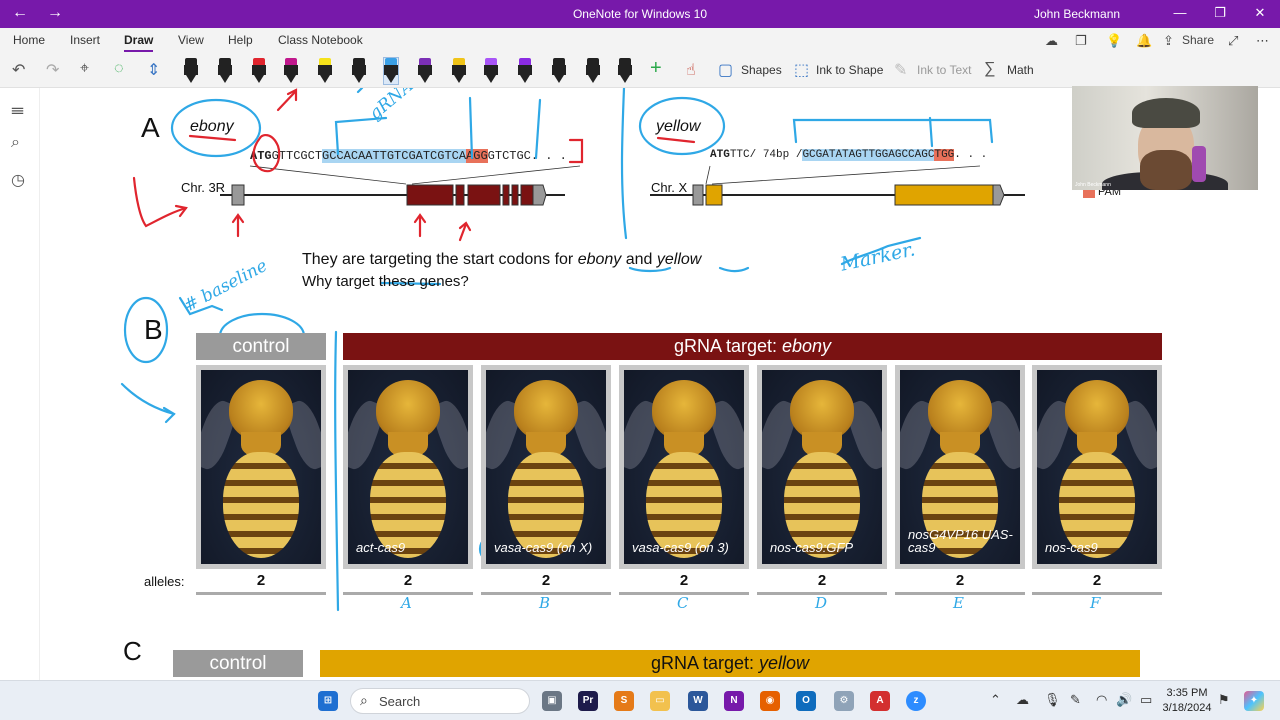 The image size is (1280, 720). I want to click on control-header-c: control, so click(238, 663).